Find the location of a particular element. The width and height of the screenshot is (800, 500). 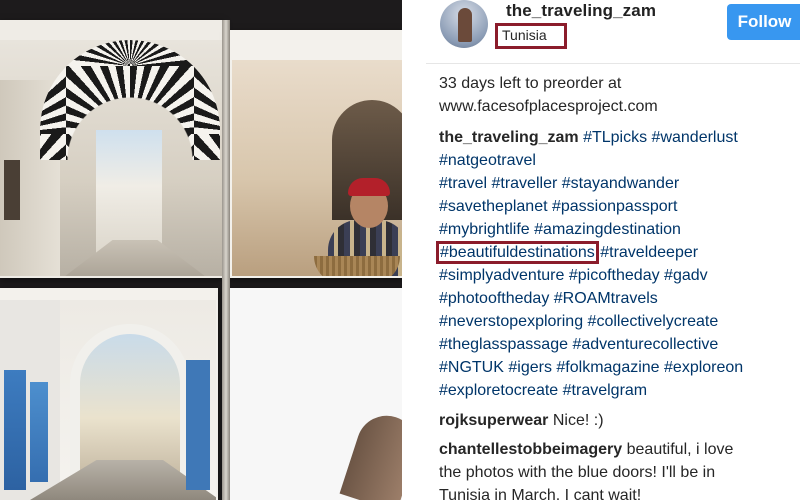

caption-line: #beautifuldestinations #traveldeeper is located at coordinates (617, 252).